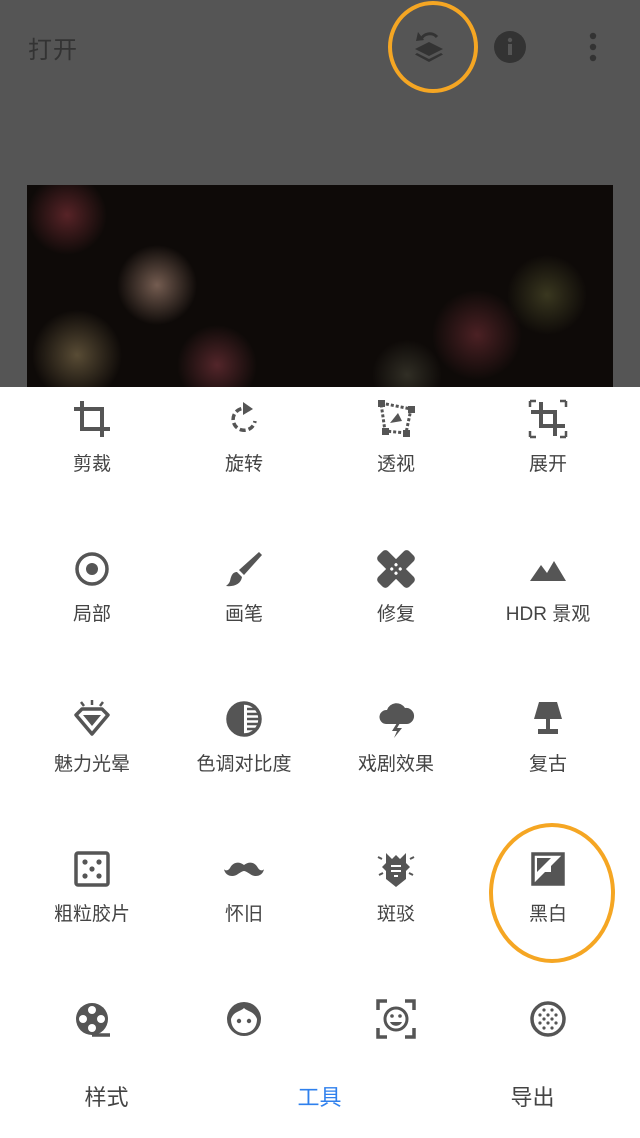  Describe the element at coordinates (547, 914) in the screenshot. I see `tool-label: 黑白` at that location.